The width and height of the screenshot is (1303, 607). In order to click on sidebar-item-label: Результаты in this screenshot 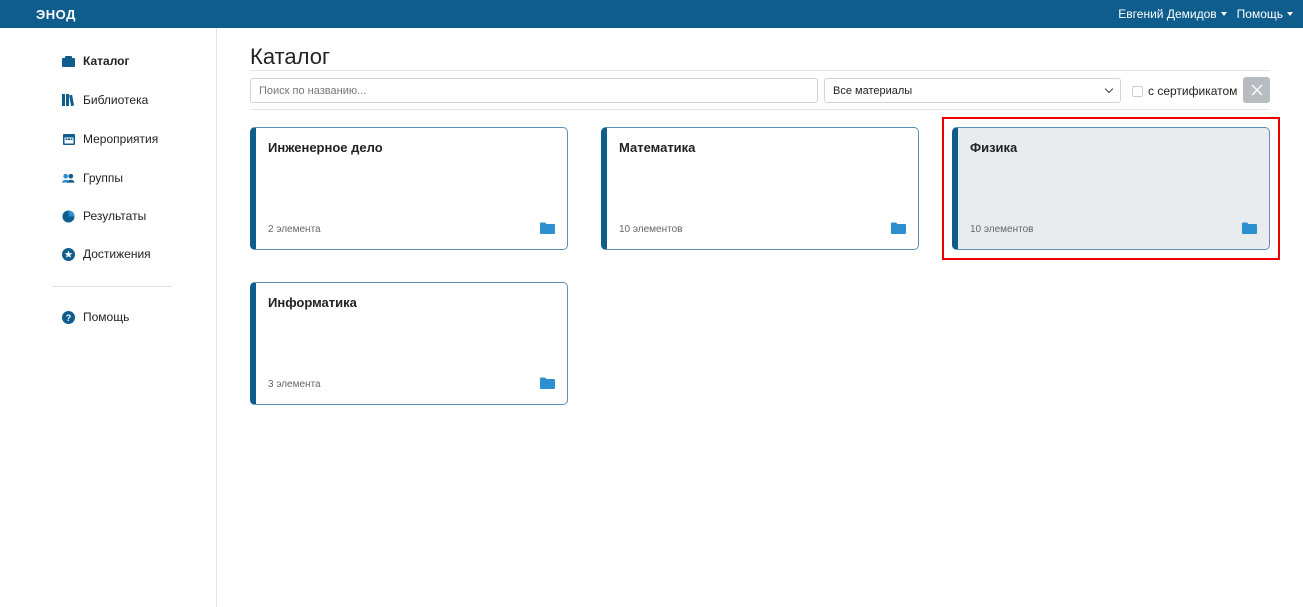, I will do `click(115, 216)`.